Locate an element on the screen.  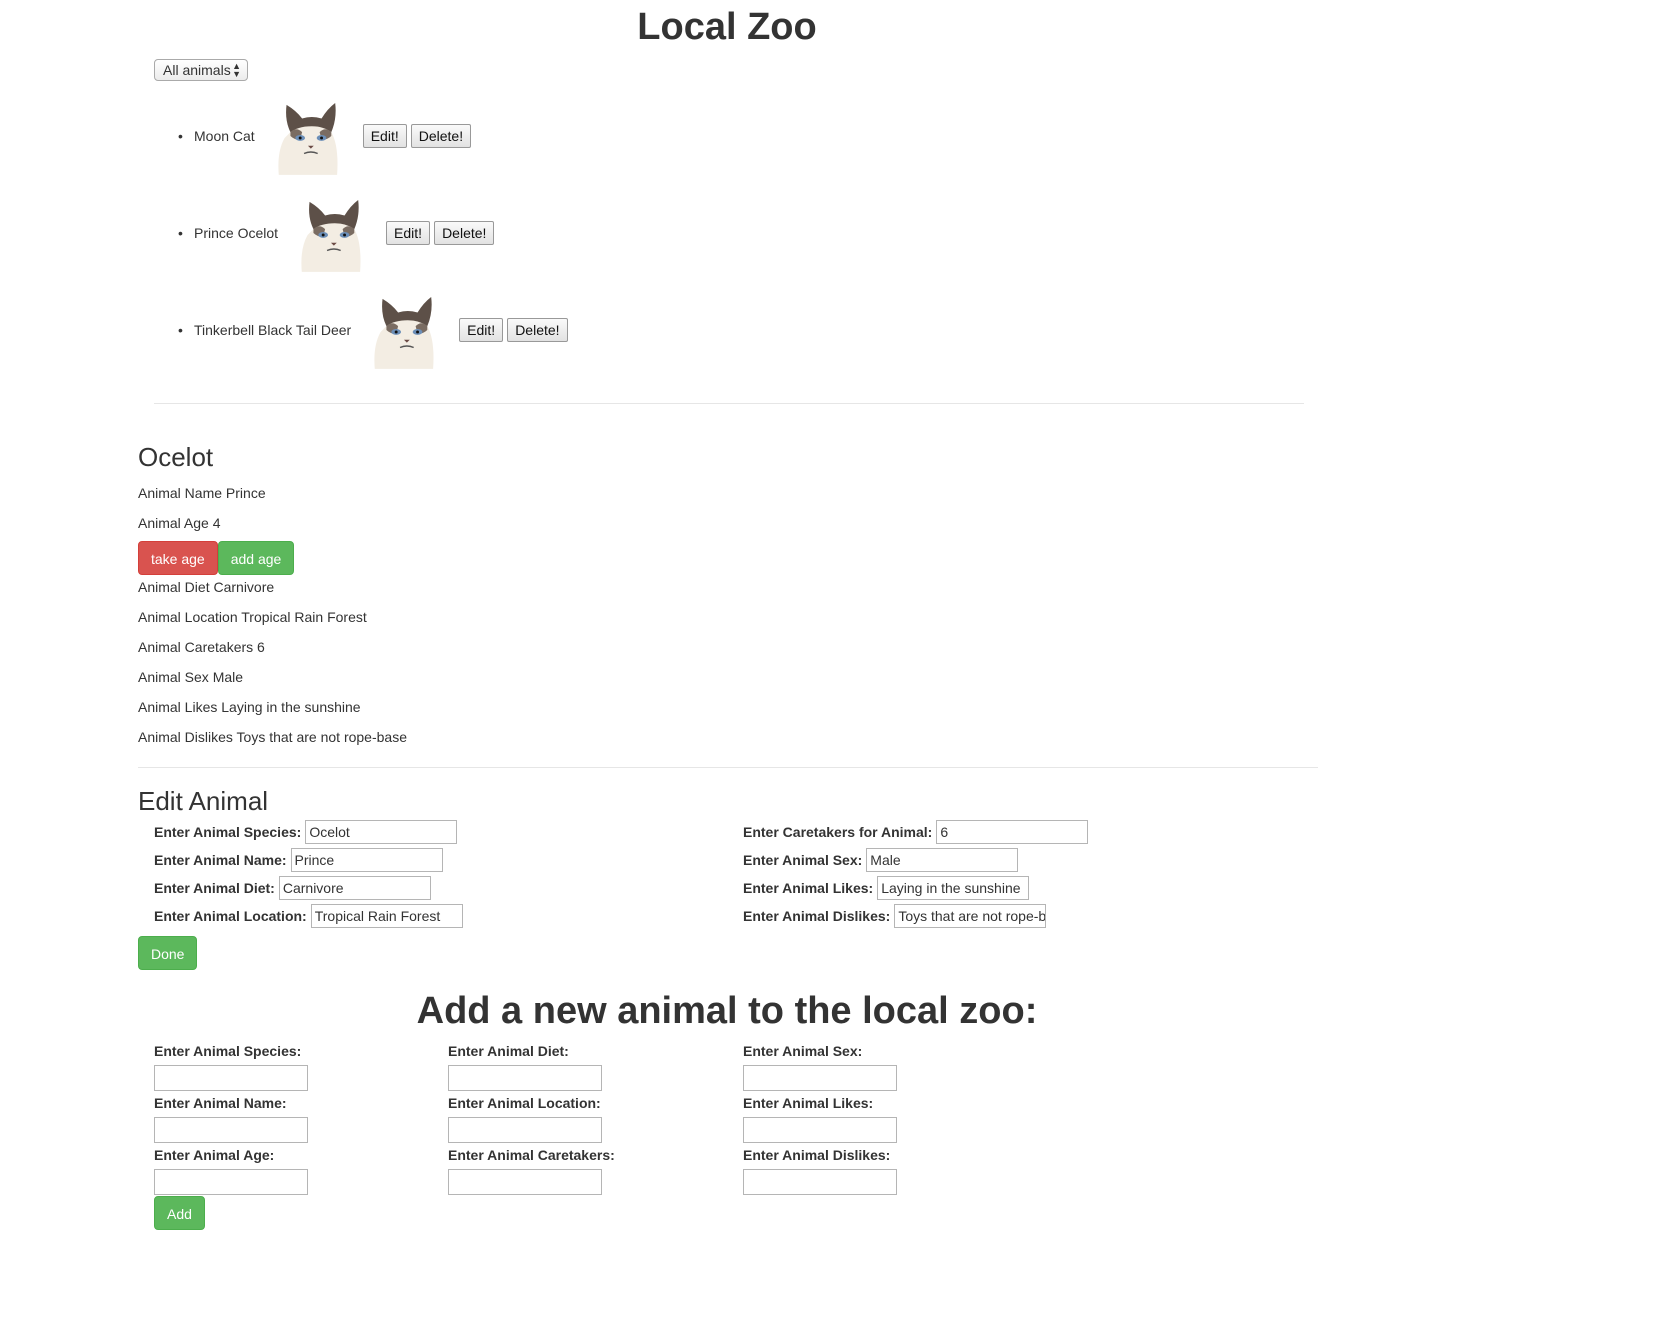
edit-form-title: Edit Animal is located at coordinates (203, 801).